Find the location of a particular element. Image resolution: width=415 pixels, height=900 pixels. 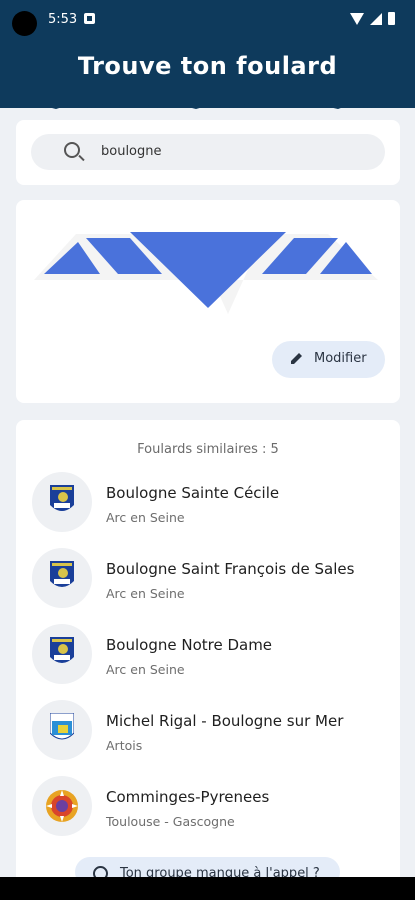

system-icons is located at coordinates (372, 18).